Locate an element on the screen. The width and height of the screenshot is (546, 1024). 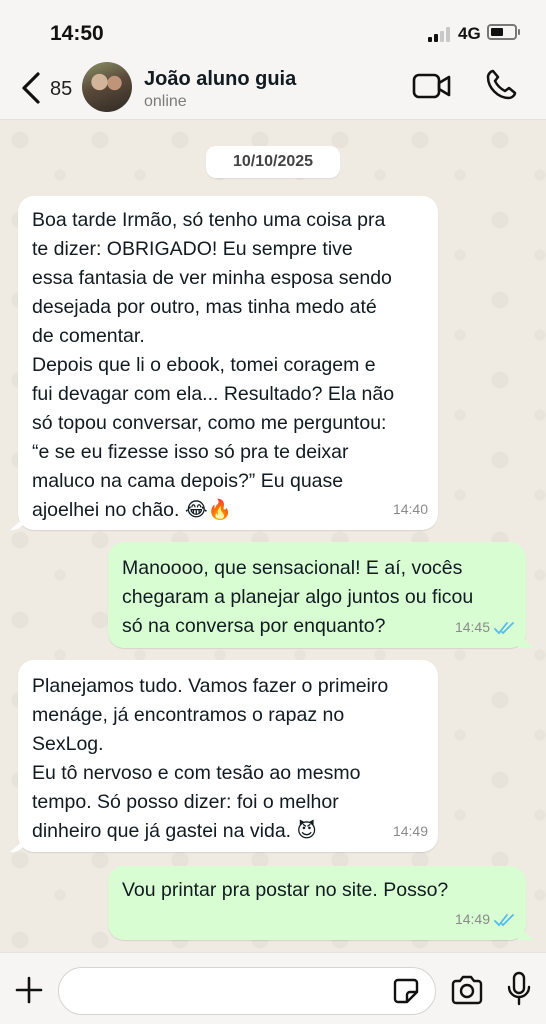
date-chip: 10/10/2025 is located at coordinates (273, 162).